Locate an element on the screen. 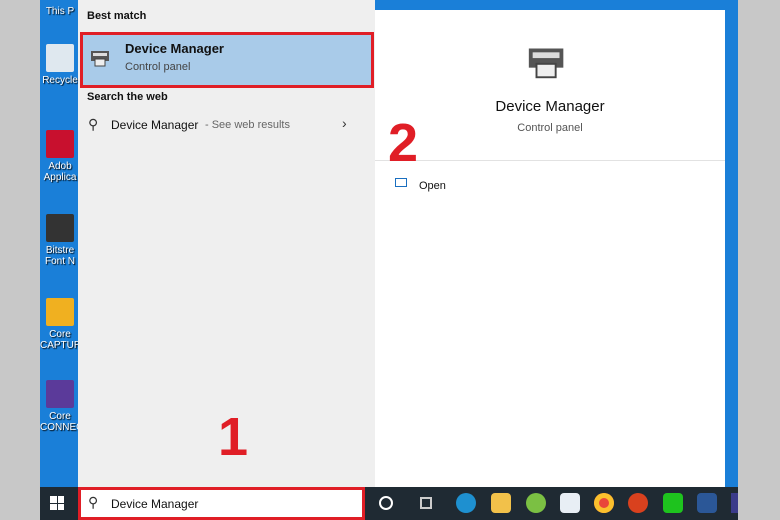 This screenshot has height=520, width=780. web-result-item: ⚲ Device Manager - See web results › is located at coordinates (225, 125).